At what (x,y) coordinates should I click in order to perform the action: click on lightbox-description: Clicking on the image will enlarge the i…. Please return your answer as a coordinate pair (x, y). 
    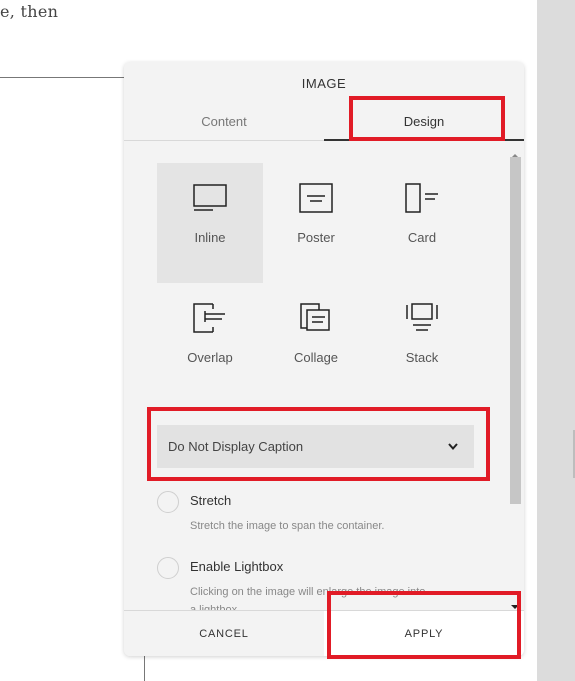
    Looking at the image, I should click on (307, 596).